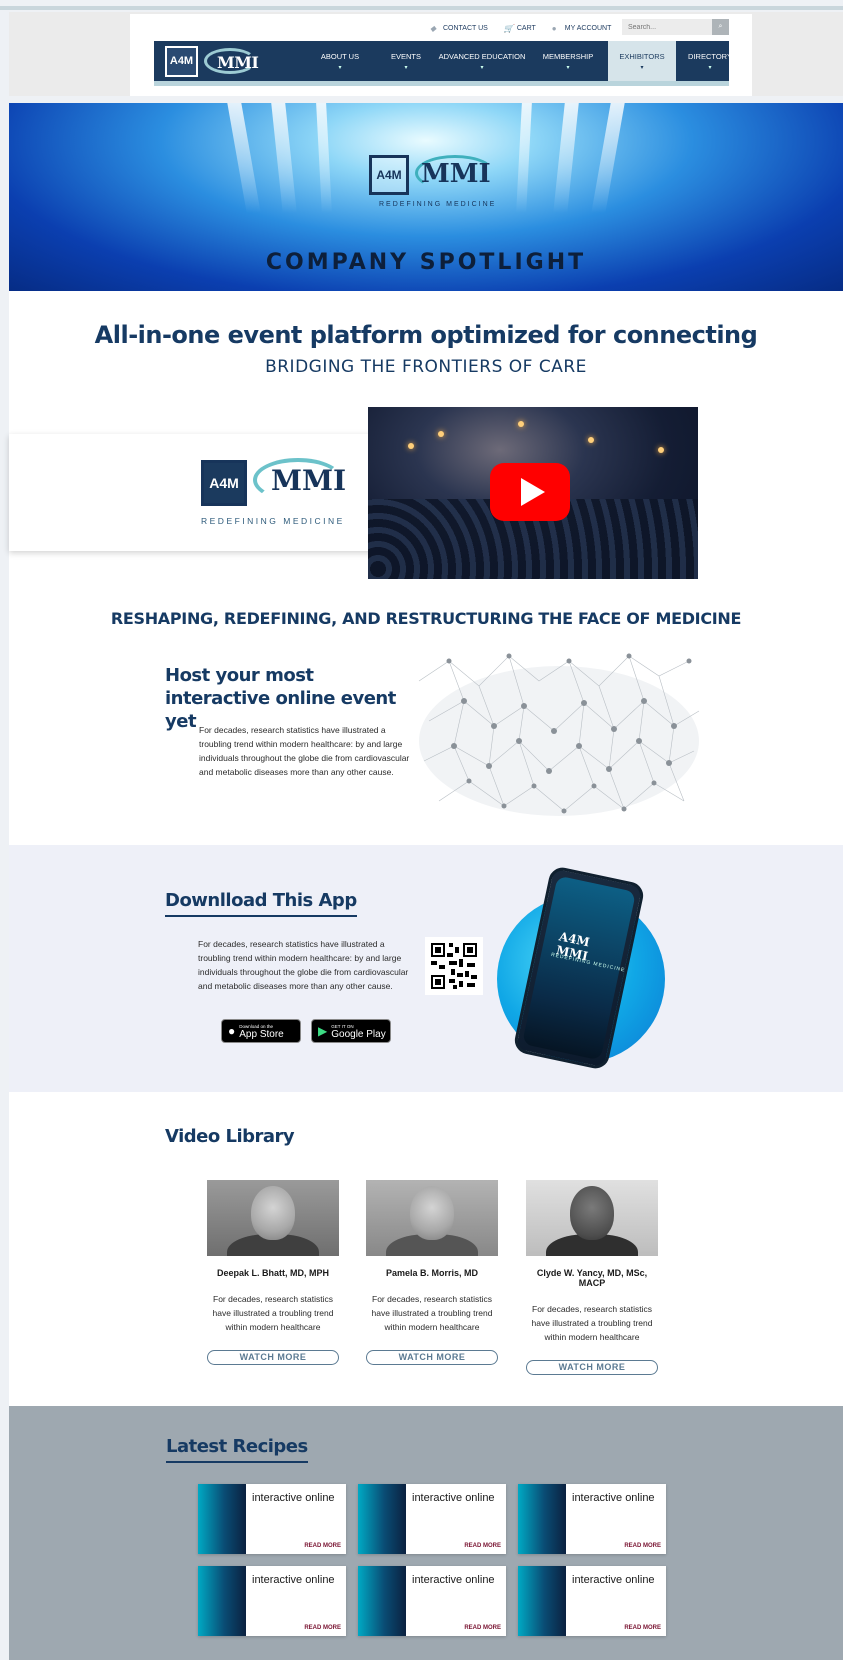 This screenshot has width=843, height=1660. I want to click on video-library-title: Video Library, so click(230, 1136).